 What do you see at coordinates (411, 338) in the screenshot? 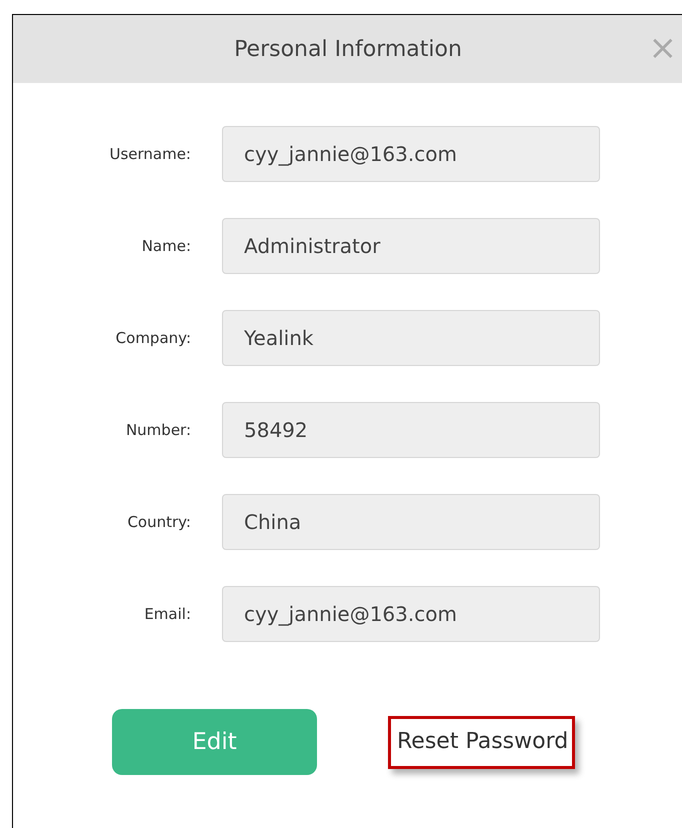
I see `input-field: Yealink` at bounding box center [411, 338].